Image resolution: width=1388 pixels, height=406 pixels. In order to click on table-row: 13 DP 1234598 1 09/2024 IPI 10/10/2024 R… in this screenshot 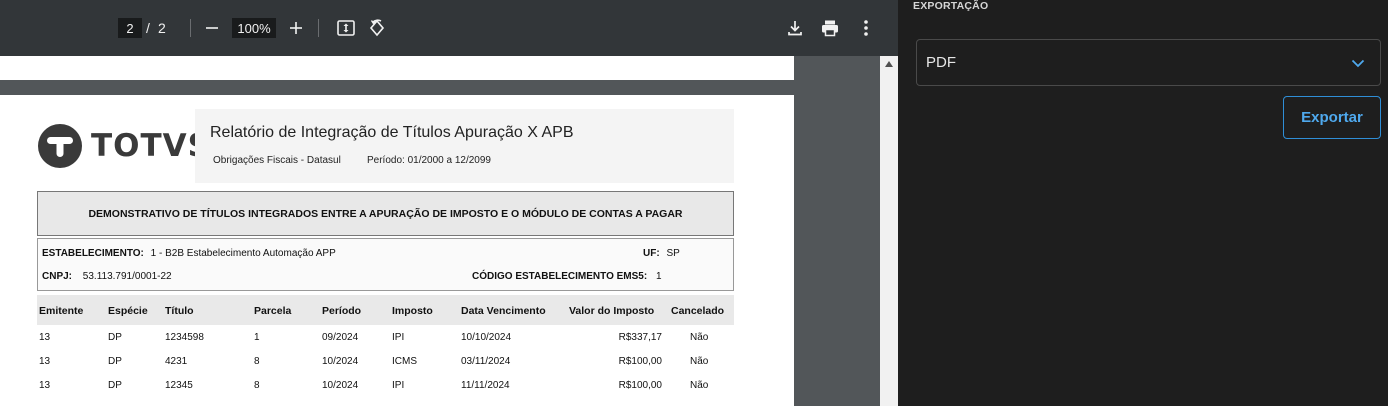, I will do `click(385, 338)`.